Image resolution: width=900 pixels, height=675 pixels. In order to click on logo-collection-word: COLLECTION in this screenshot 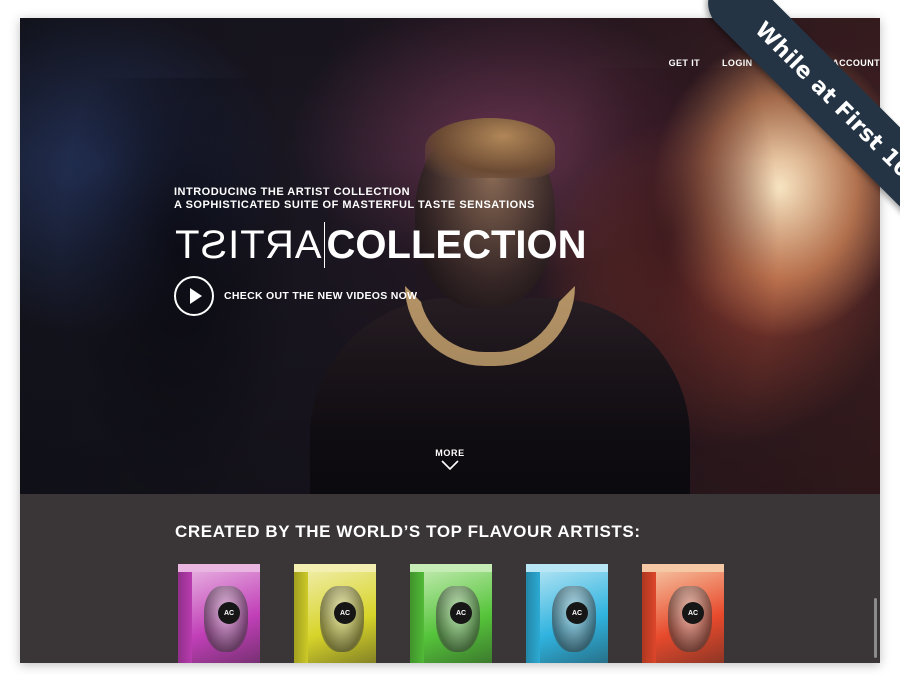, I will do `click(456, 245)`.